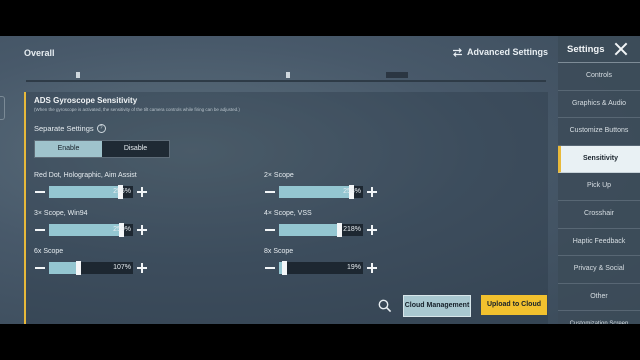 Image resolution: width=640 pixels, height=360 pixels. Describe the element at coordinates (122, 267) in the screenshot. I see `slider-value: 107%` at that location.